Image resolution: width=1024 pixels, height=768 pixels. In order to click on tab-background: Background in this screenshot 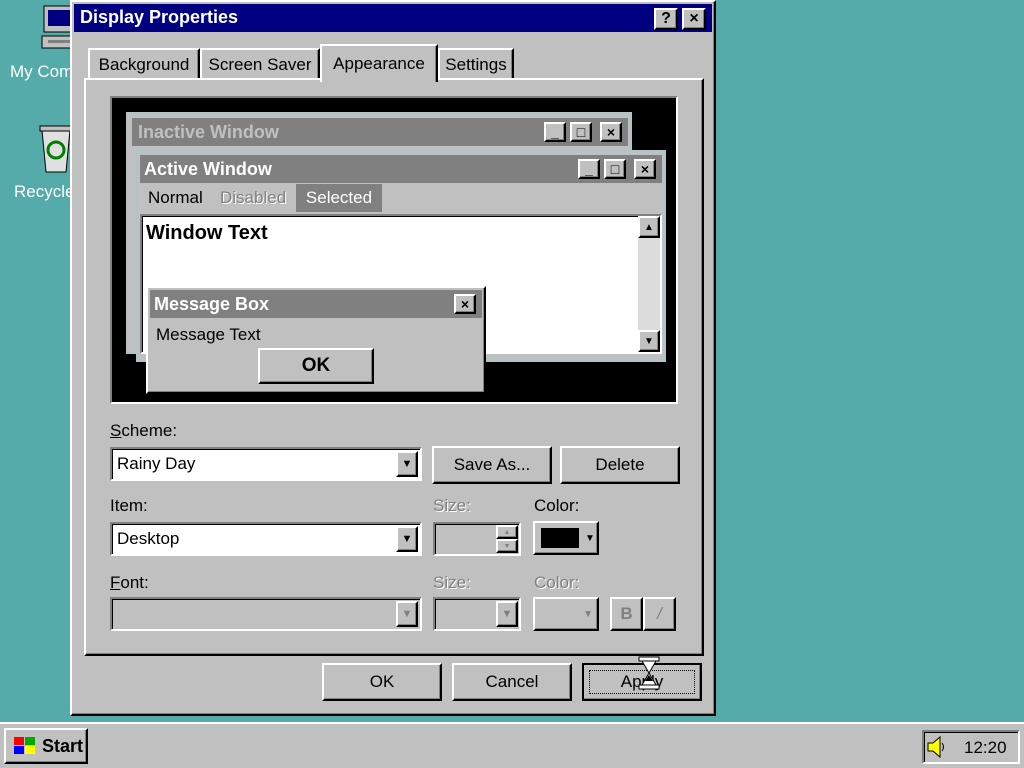, I will do `click(144, 64)`.